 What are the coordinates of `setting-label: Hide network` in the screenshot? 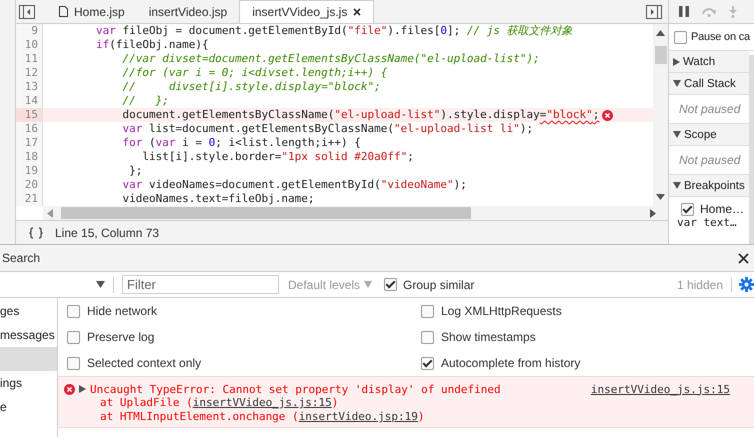 It's located at (122, 311).